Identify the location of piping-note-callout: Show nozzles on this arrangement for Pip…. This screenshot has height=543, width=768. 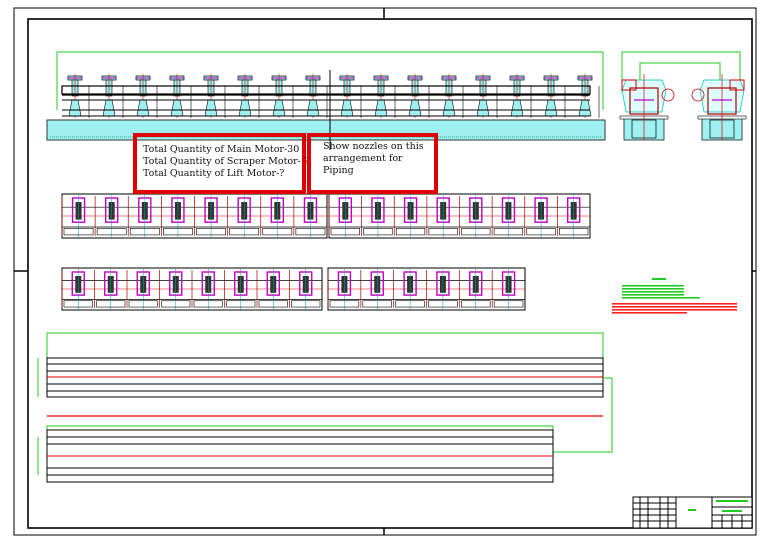
(372, 163).